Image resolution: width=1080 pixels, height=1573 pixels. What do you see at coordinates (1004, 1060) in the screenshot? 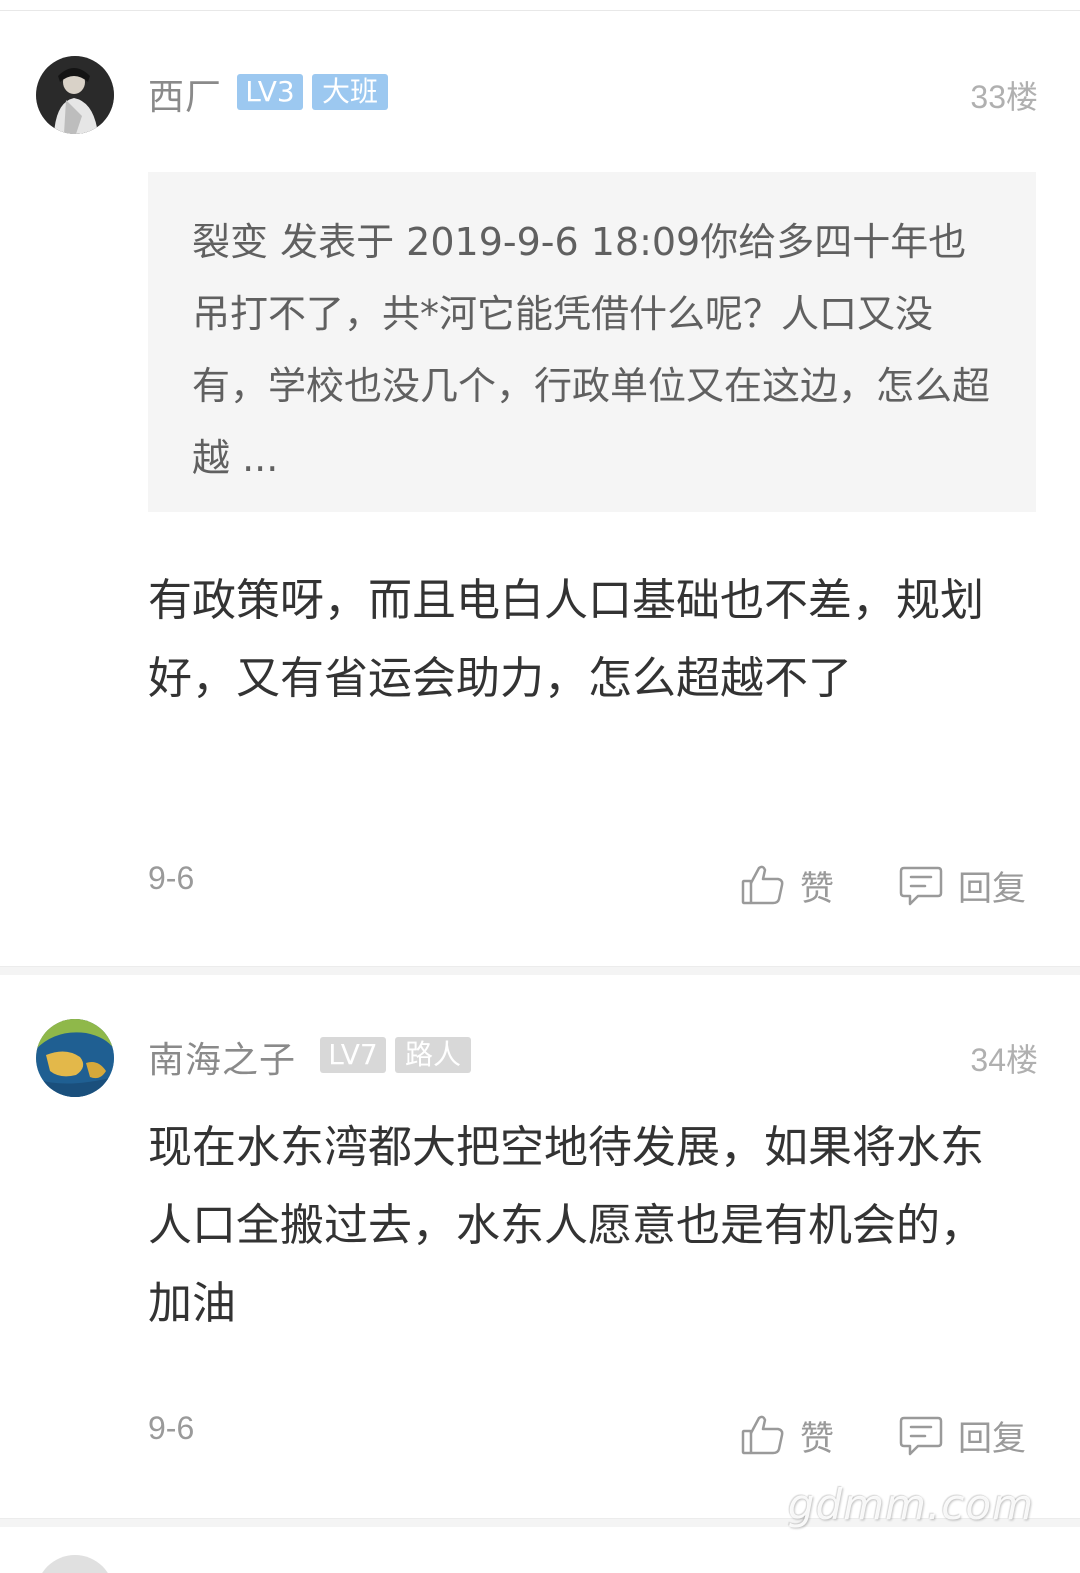
I see `floor-number: 34楼` at bounding box center [1004, 1060].